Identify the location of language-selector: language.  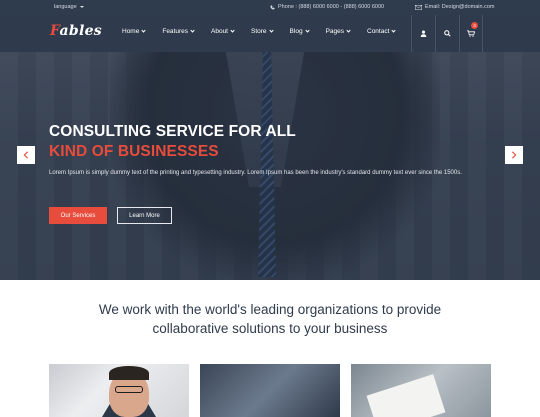
(69, 7).